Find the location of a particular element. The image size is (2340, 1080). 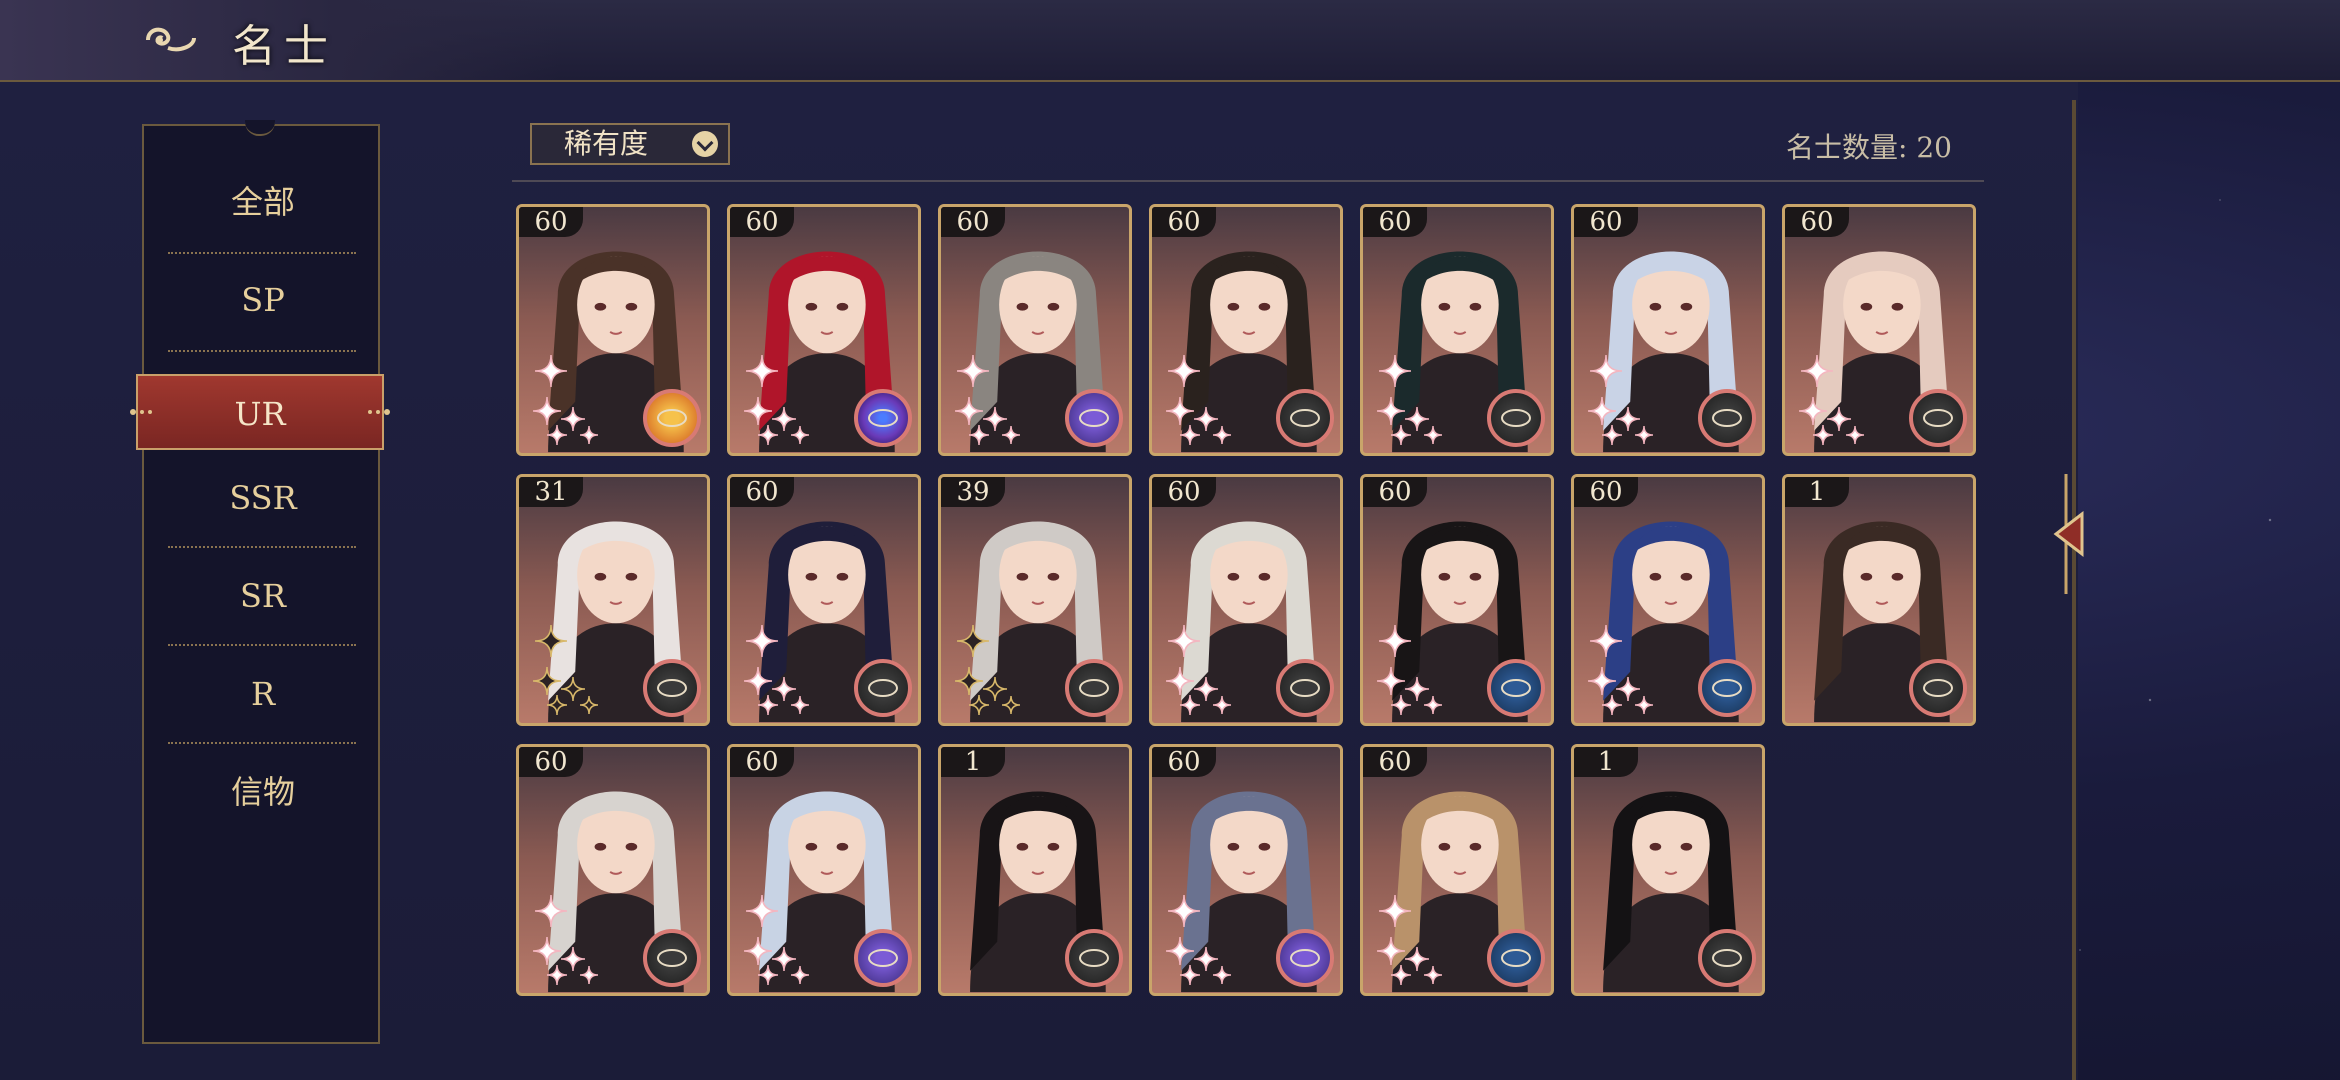

sidebar-item-label: 全部 is located at coordinates (262, 202).